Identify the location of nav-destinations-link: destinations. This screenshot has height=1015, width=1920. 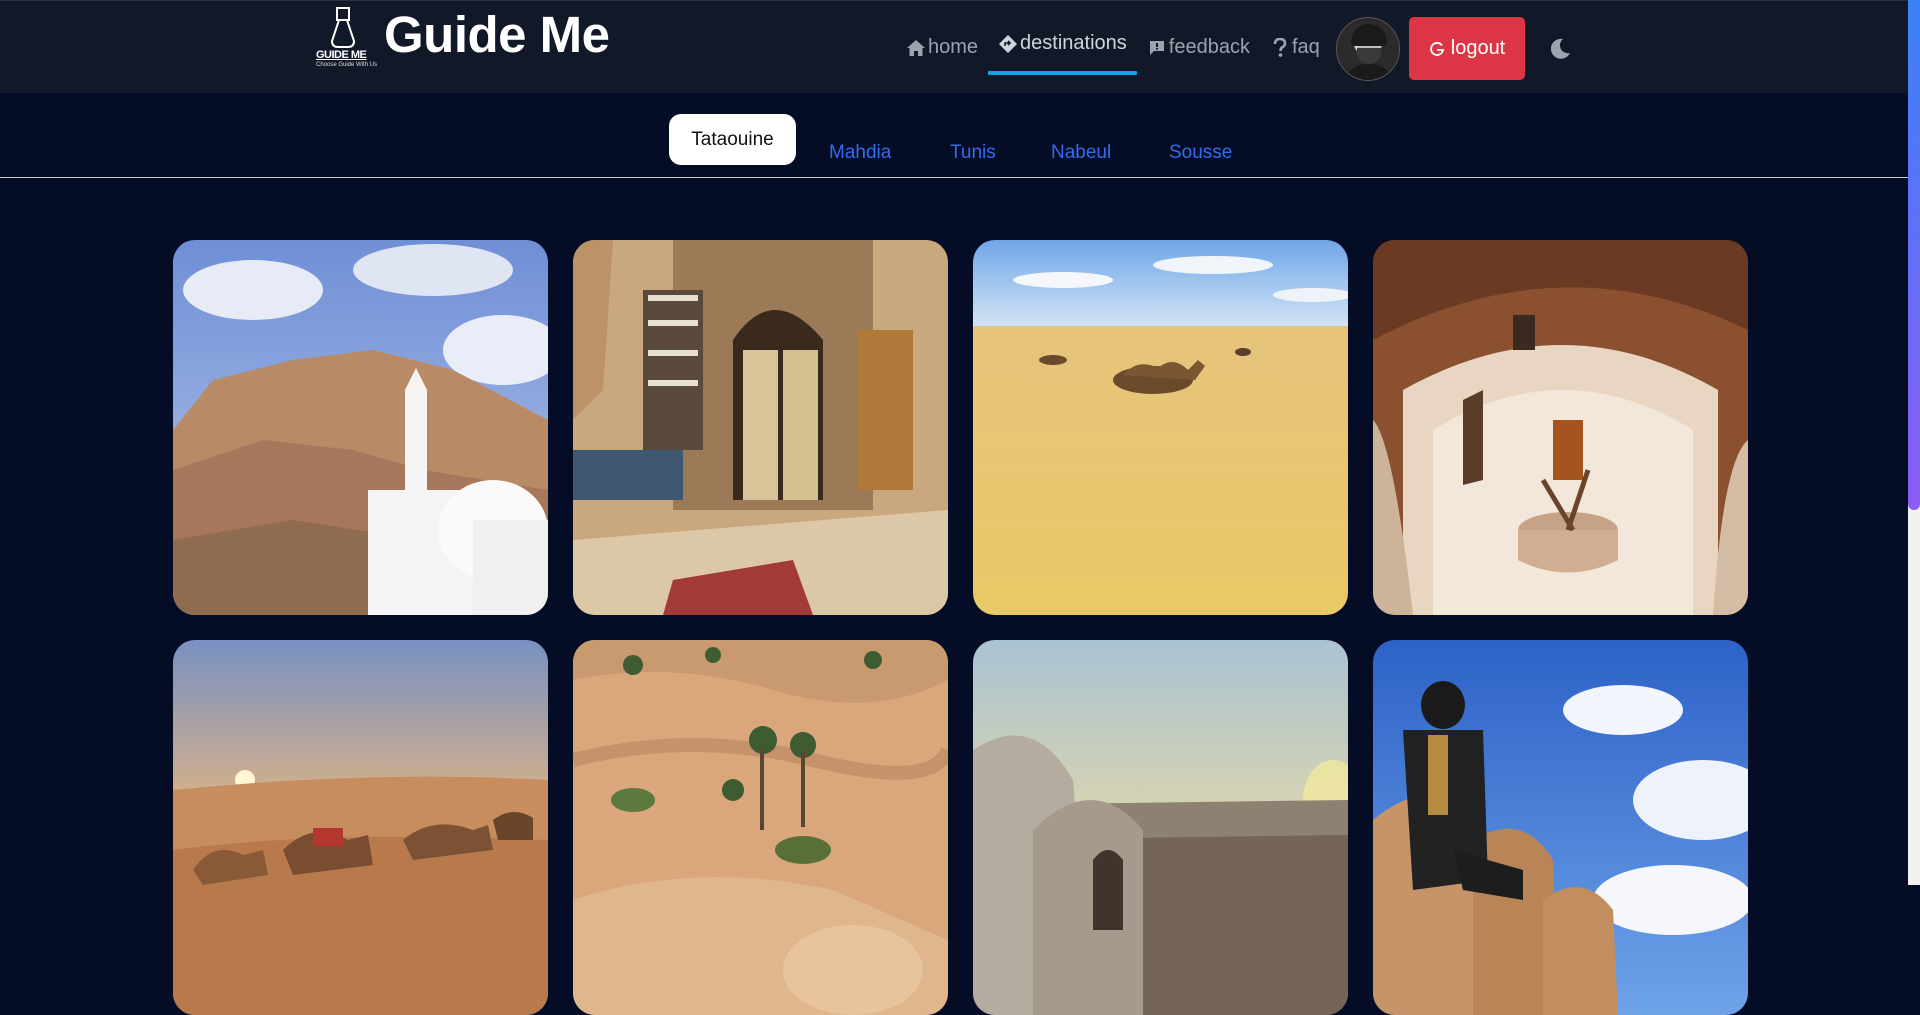
(1062, 47).